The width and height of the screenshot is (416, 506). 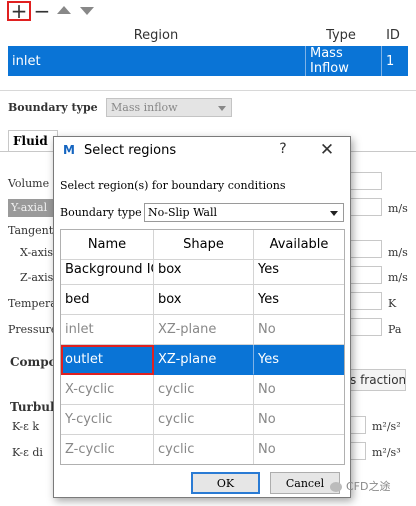 I want to click on vol-unit: m/s, so click(x=398, y=208).